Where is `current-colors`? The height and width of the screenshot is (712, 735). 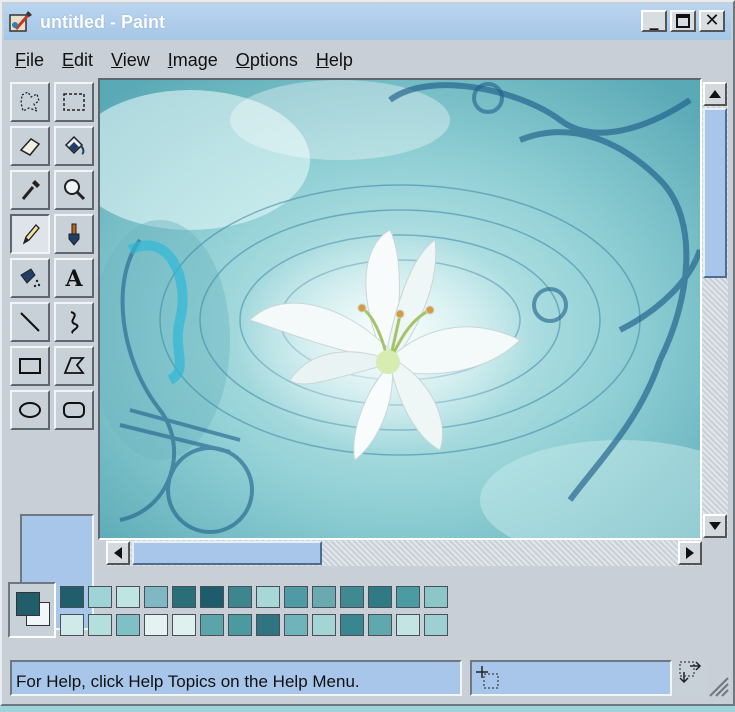 current-colors is located at coordinates (32, 610).